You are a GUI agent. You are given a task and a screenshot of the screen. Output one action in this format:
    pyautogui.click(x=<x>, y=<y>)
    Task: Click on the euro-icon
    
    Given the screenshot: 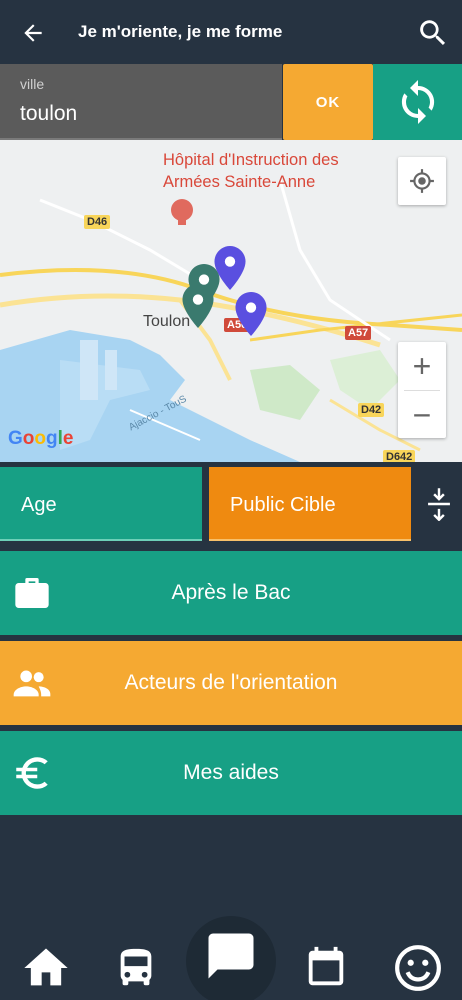 What is the action you would take?
    pyautogui.click(x=32, y=773)
    